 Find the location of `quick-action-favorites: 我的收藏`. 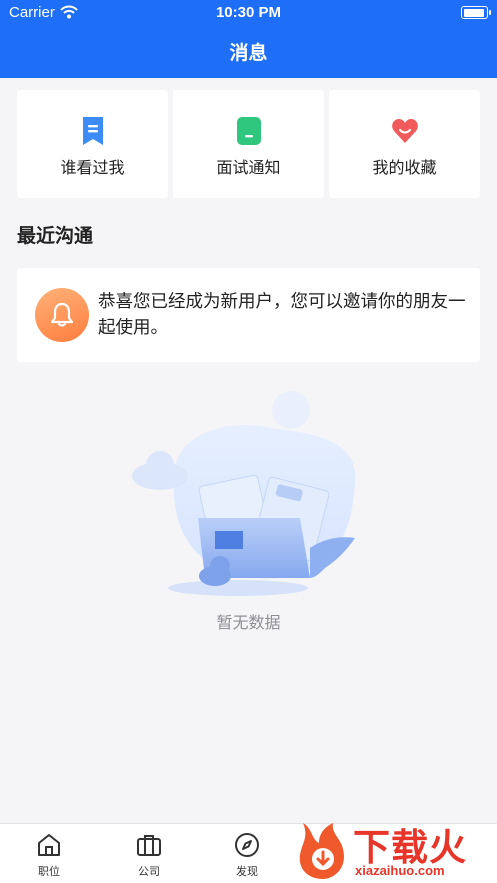

quick-action-favorites: 我的收藏 is located at coordinates (404, 144).